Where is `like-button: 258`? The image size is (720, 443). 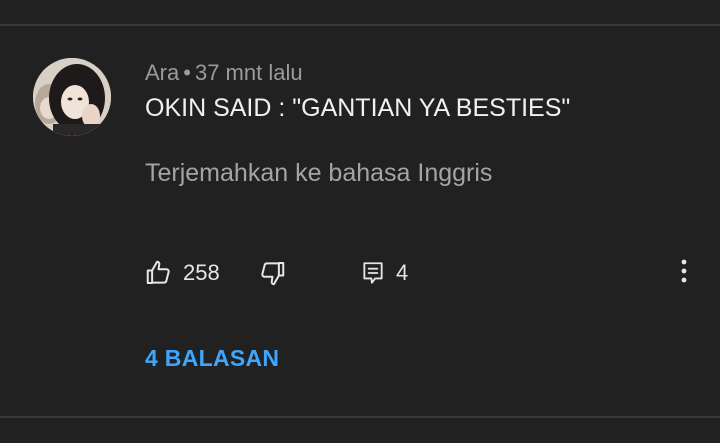
like-button: 258 is located at coordinates (182, 273).